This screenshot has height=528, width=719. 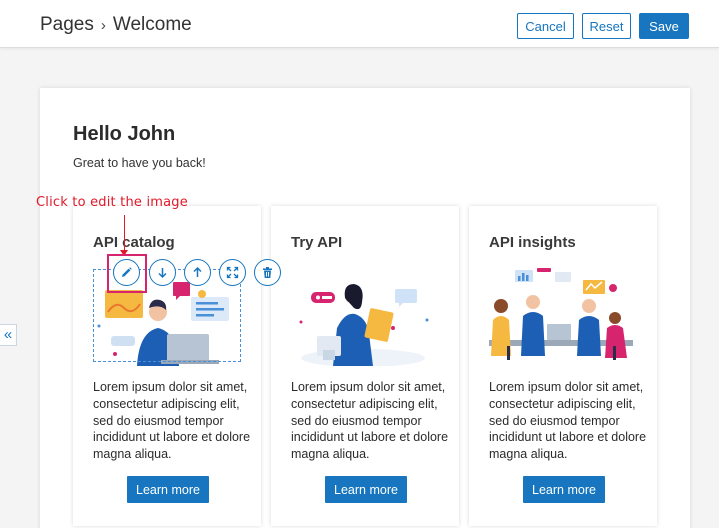 What do you see at coordinates (545, 26) in the screenshot?
I see `cancel-button: Cancel` at bounding box center [545, 26].